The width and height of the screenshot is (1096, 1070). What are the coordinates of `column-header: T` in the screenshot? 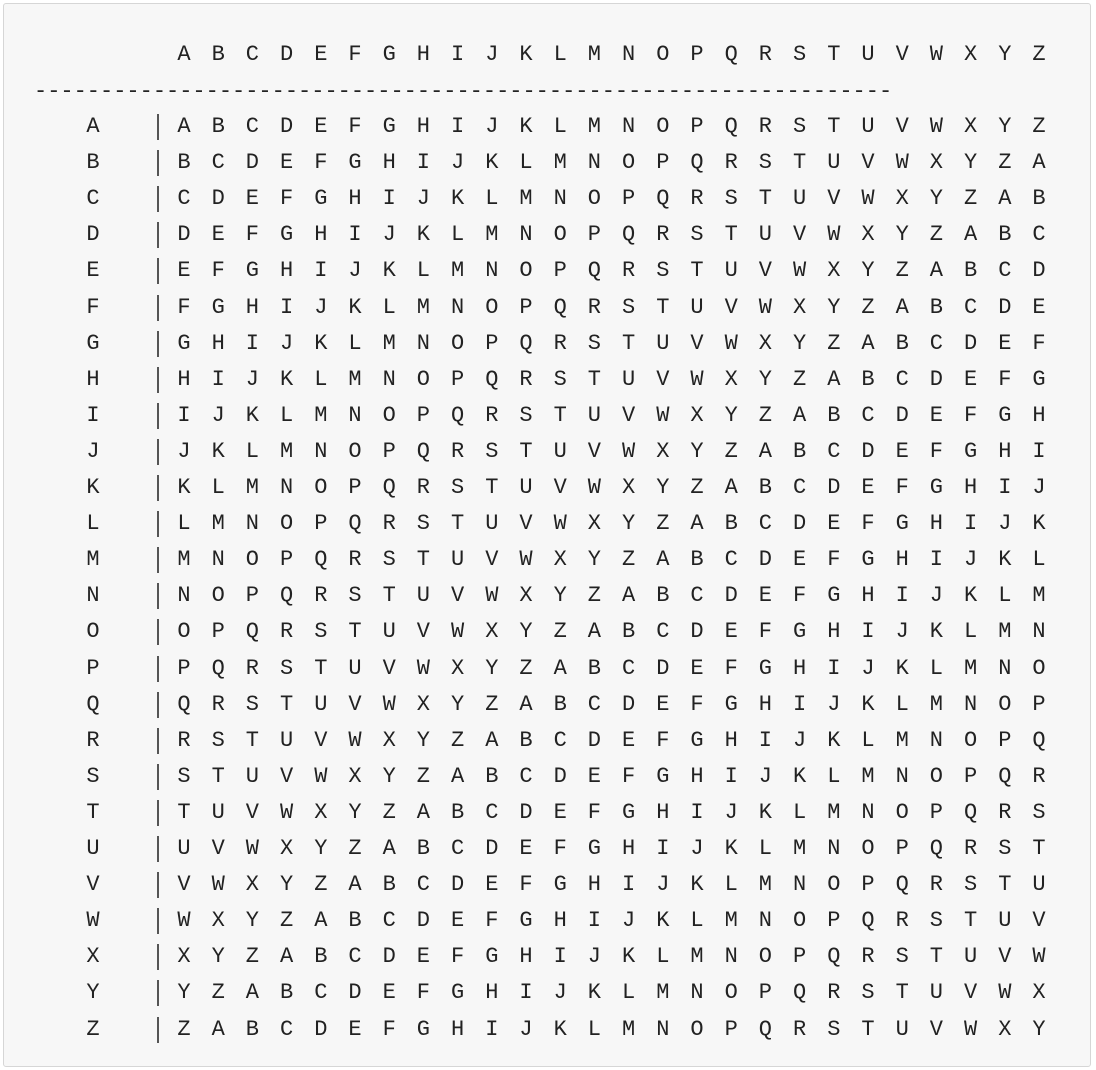 It's located at (834, 54).